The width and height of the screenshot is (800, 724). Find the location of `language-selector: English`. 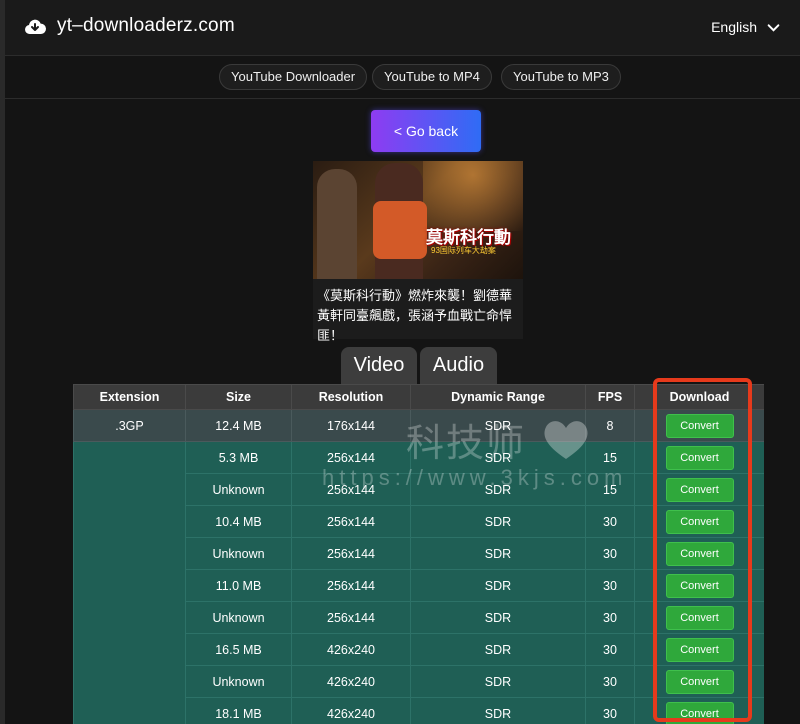

language-selector: English is located at coordinates (745, 27).